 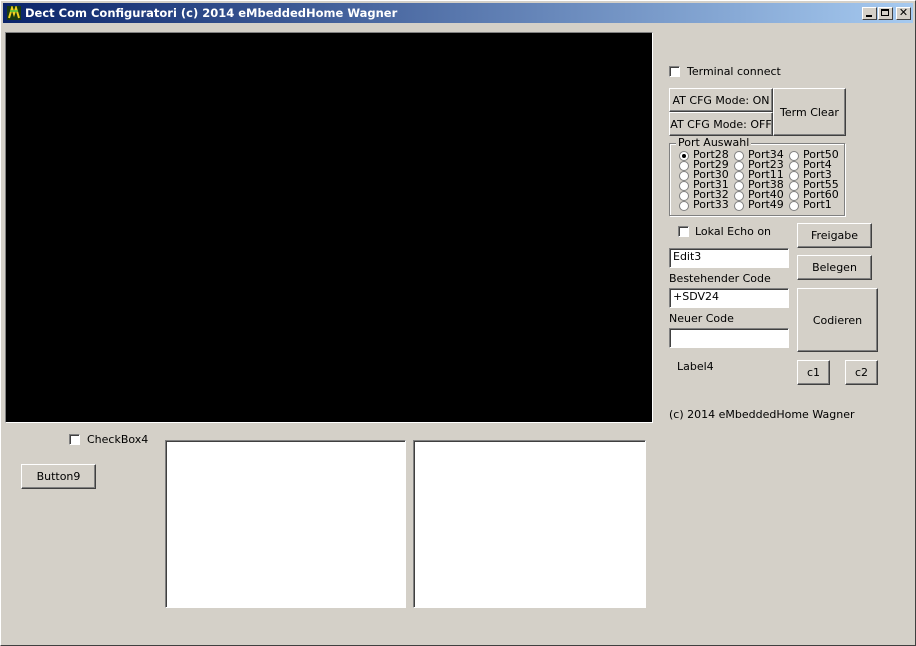 What do you see at coordinates (720, 278) in the screenshot?
I see `bestehender-code-label: Bestehender Code` at bounding box center [720, 278].